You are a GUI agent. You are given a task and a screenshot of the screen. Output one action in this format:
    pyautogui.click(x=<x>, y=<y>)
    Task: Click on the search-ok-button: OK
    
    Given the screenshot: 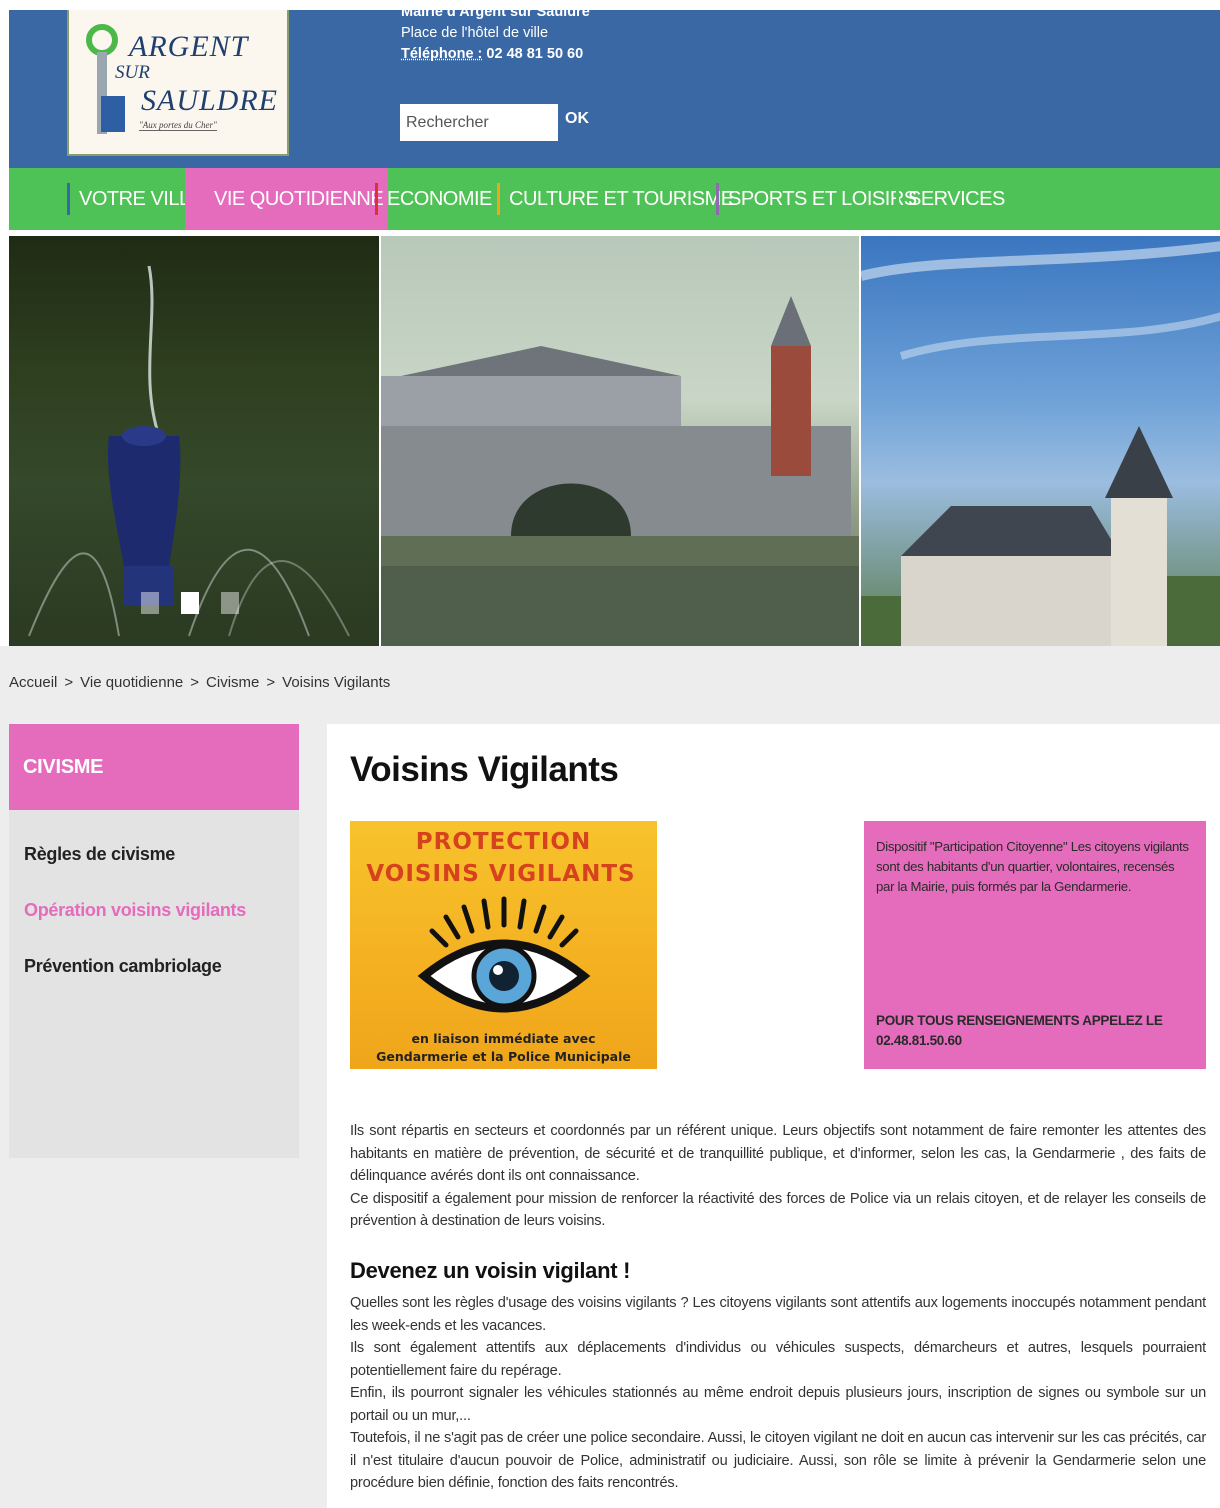 What is the action you would take?
    pyautogui.click(x=577, y=119)
    